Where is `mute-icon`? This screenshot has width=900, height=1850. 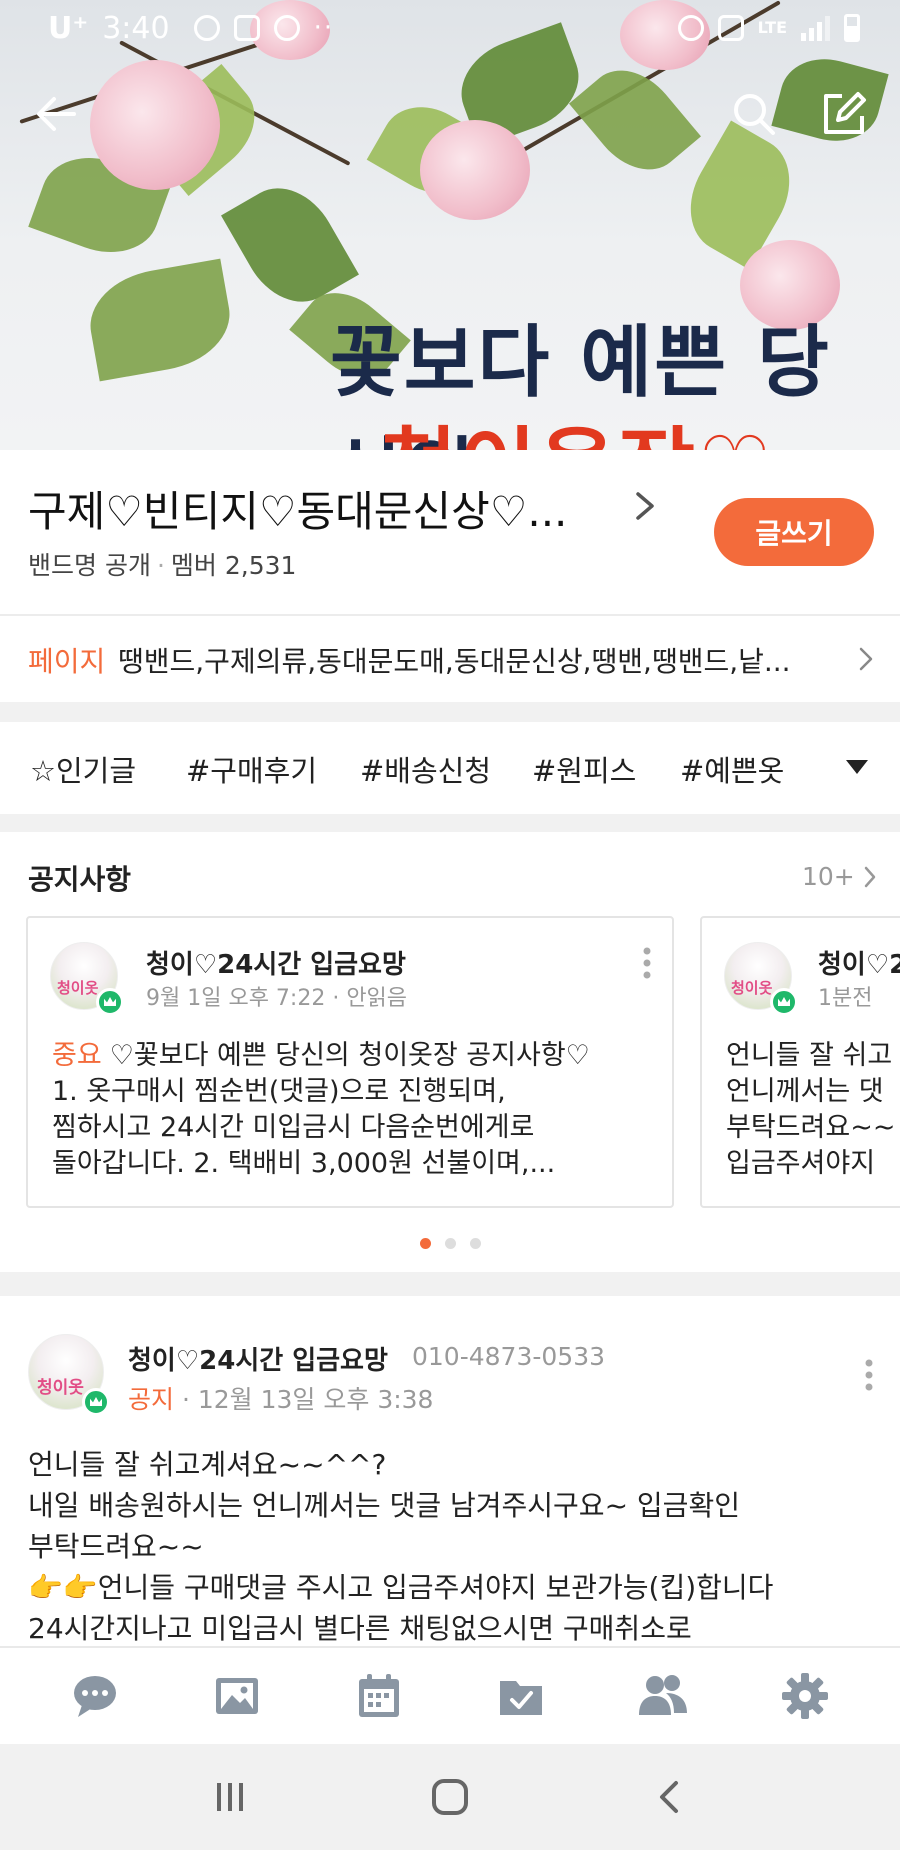
mute-icon is located at coordinates (730, 28).